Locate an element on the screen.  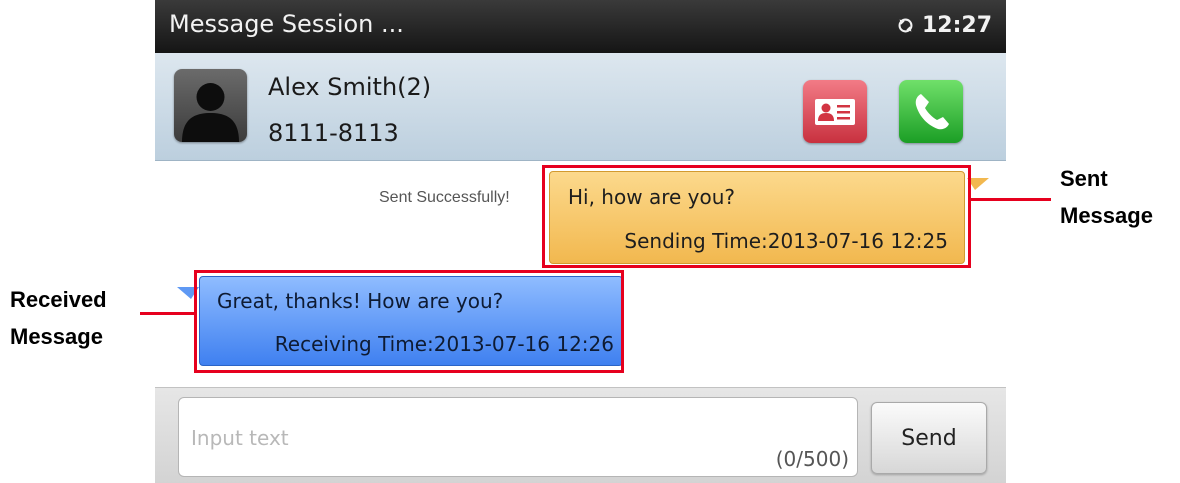
clock: 12:27 is located at coordinates (956, 25).